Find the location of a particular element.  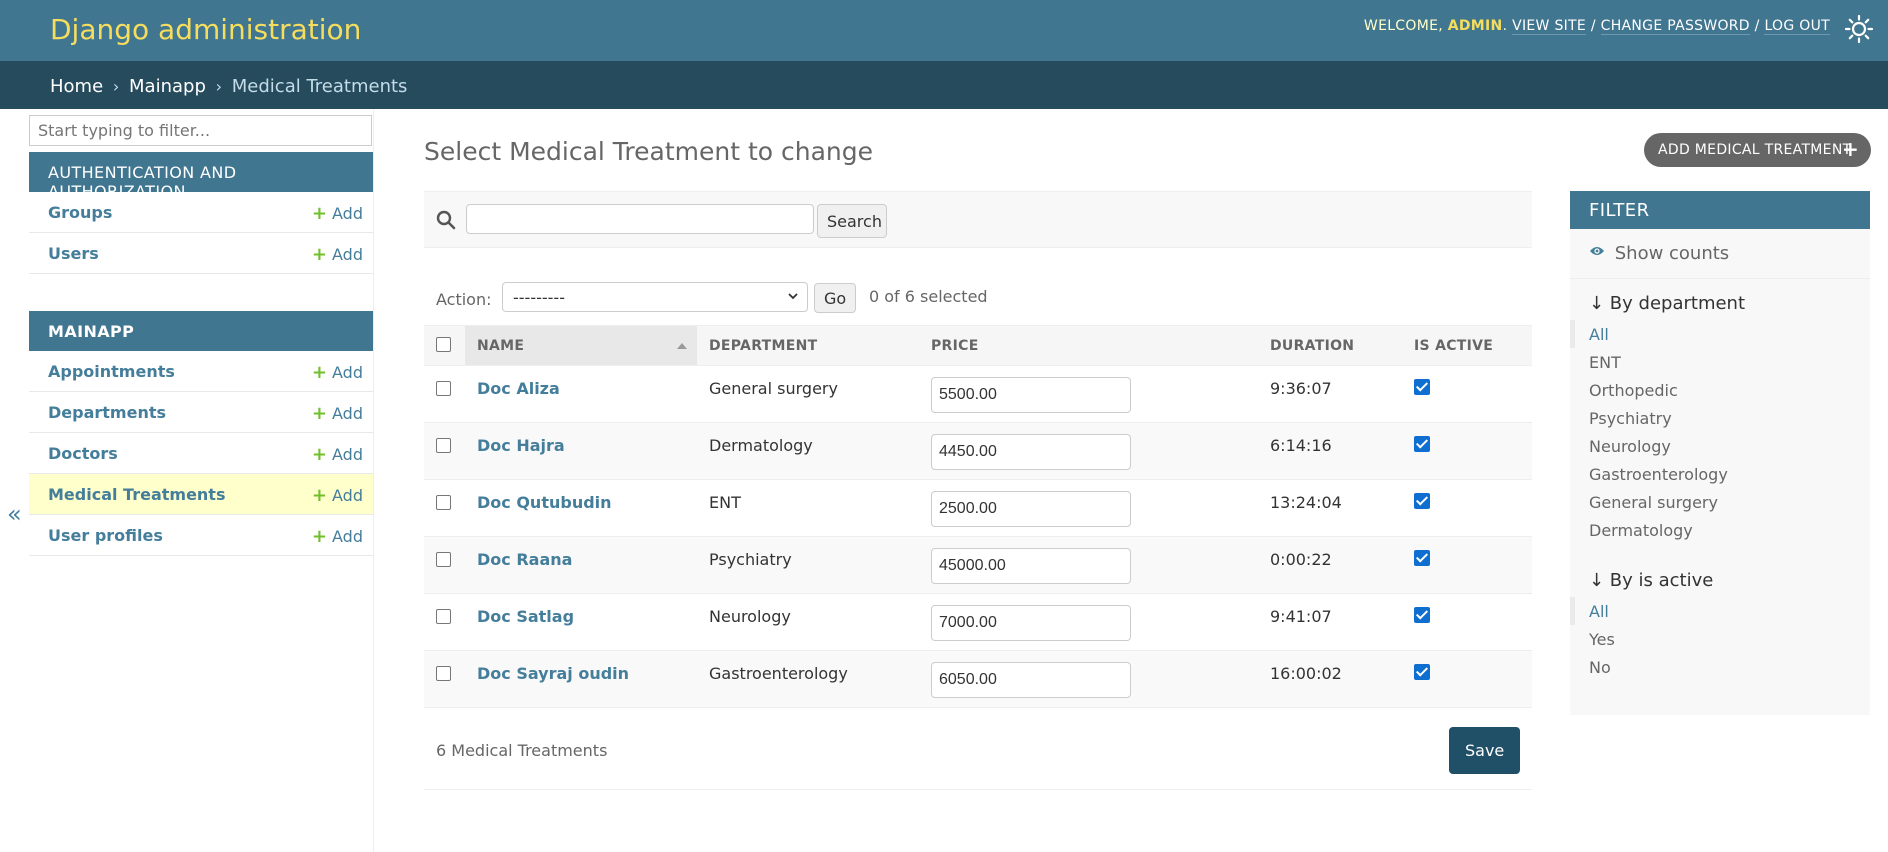

site-name: Django administration is located at coordinates (205, 29).